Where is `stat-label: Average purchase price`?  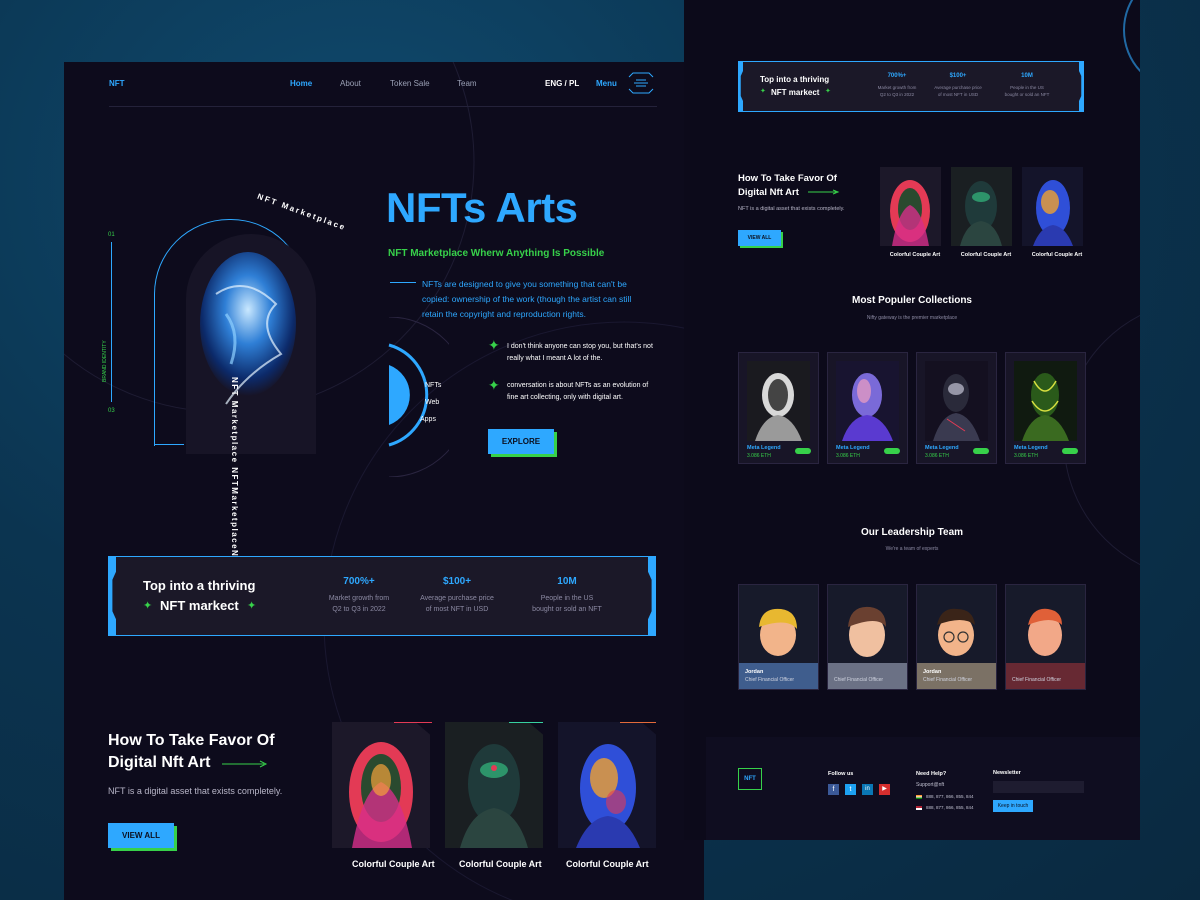 stat-label: Average purchase price is located at coordinates (457, 598).